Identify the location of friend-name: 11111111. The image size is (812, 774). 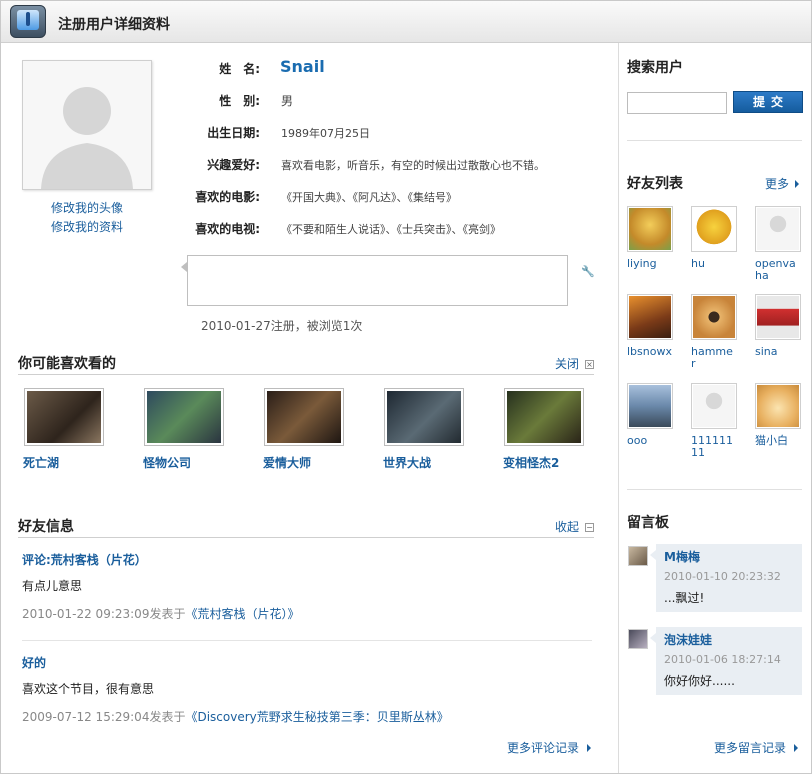
(714, 447).